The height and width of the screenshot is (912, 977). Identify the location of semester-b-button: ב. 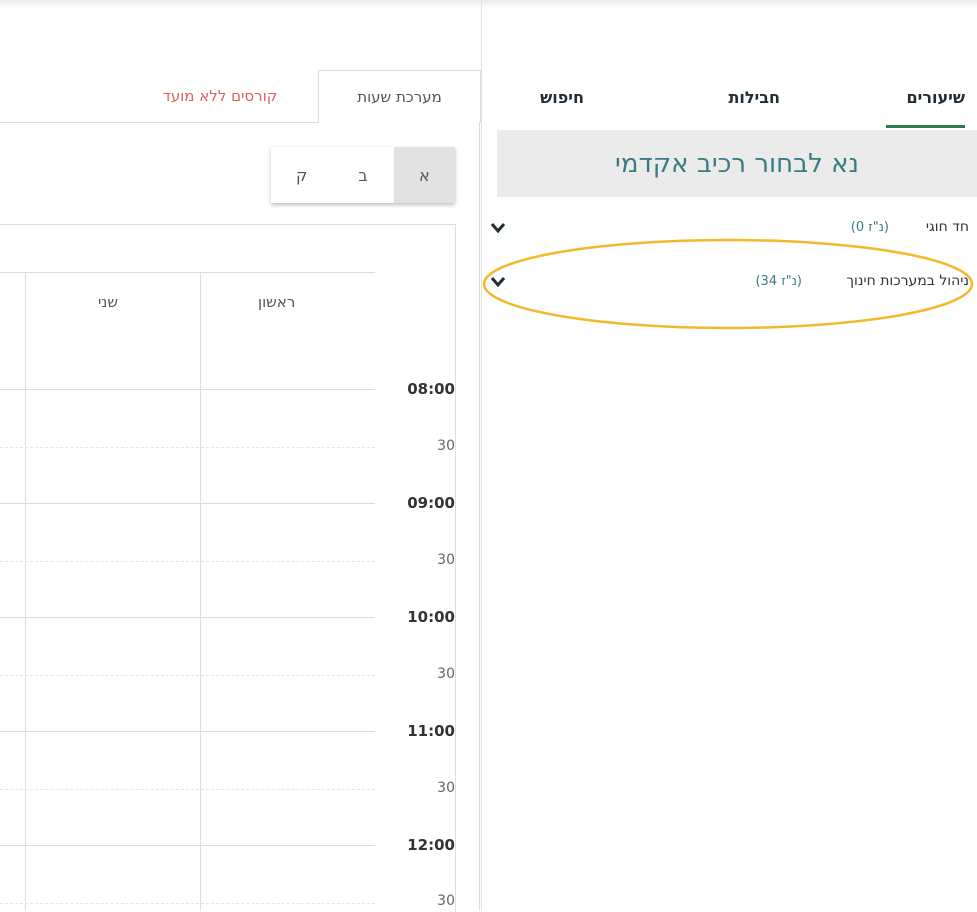
(362, 175).